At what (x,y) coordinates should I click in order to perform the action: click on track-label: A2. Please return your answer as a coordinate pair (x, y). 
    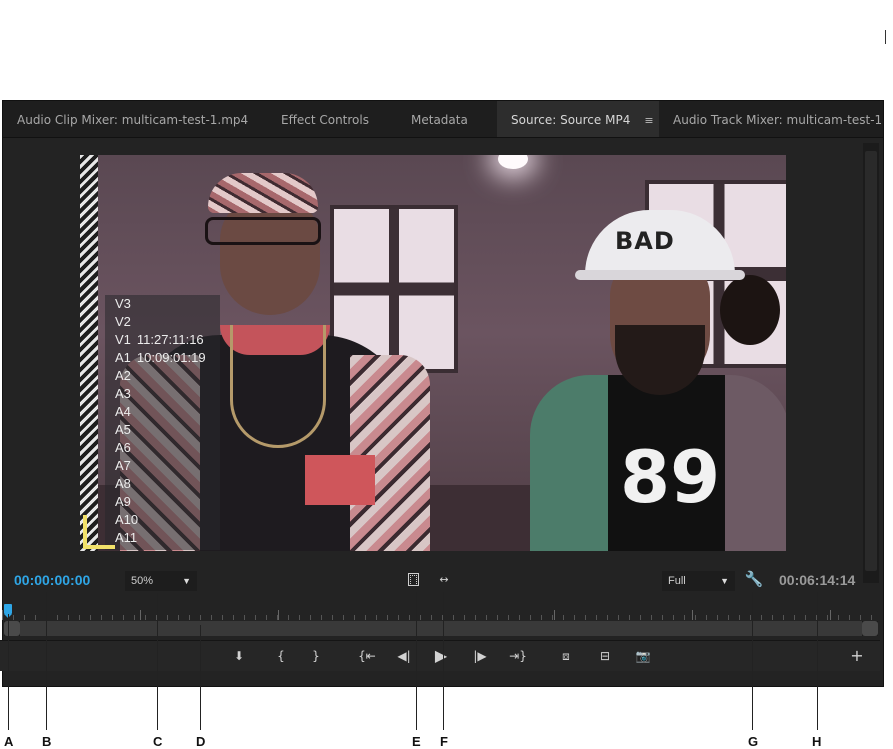
    Looking at the image, I should click on (123, 375).